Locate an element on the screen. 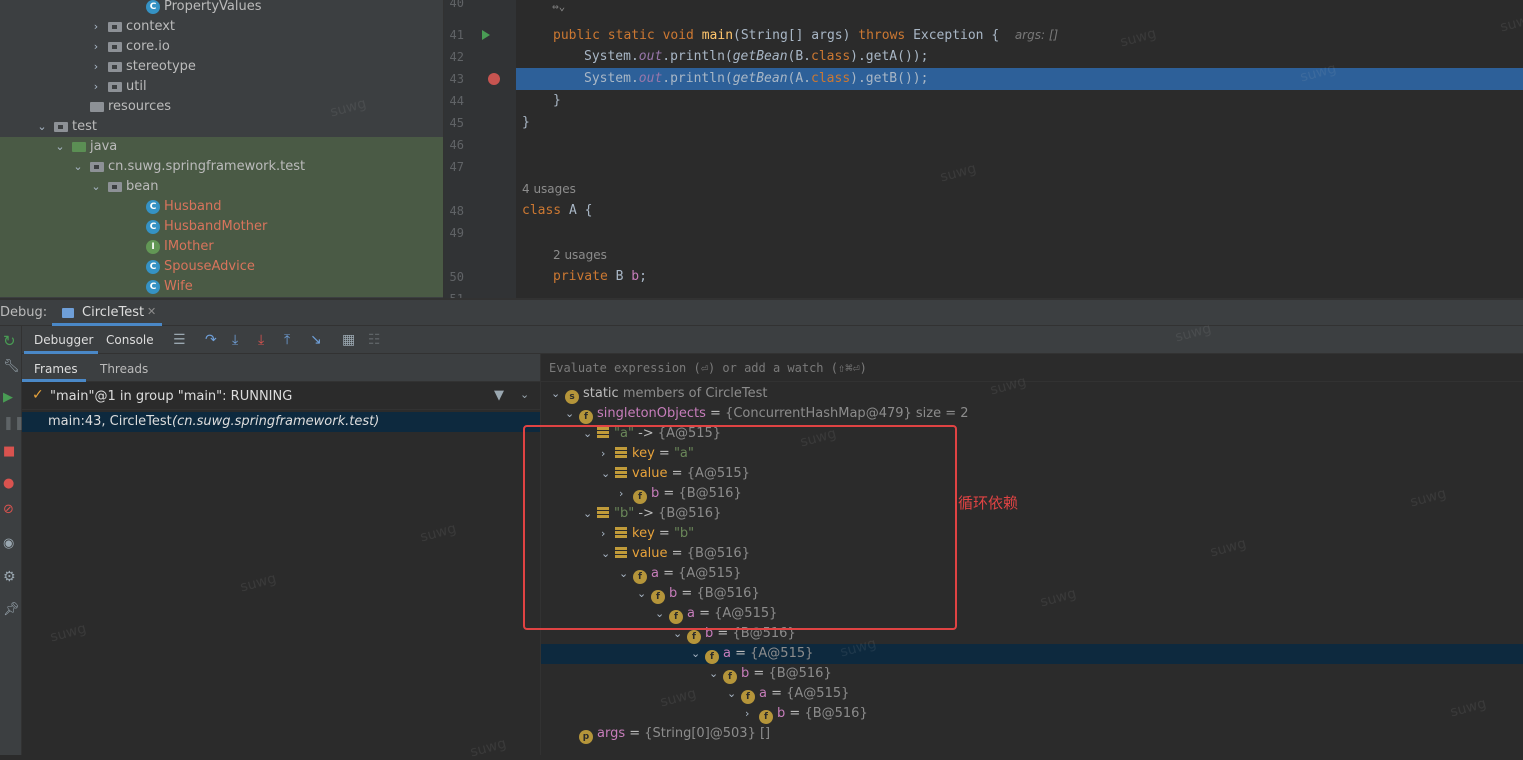  usages-hint: 4 usages is located at coordinates (549, 189).